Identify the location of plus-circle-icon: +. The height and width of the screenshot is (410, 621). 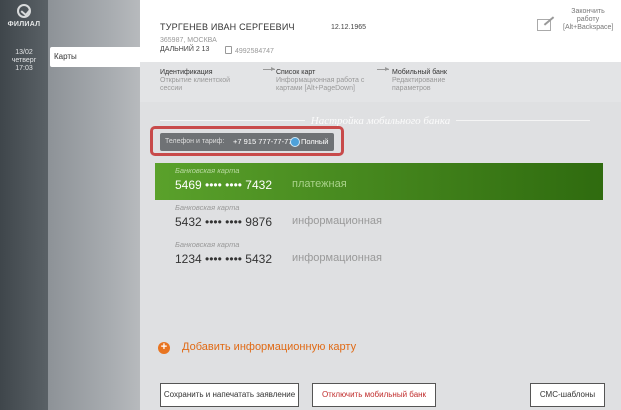
(164, 348).